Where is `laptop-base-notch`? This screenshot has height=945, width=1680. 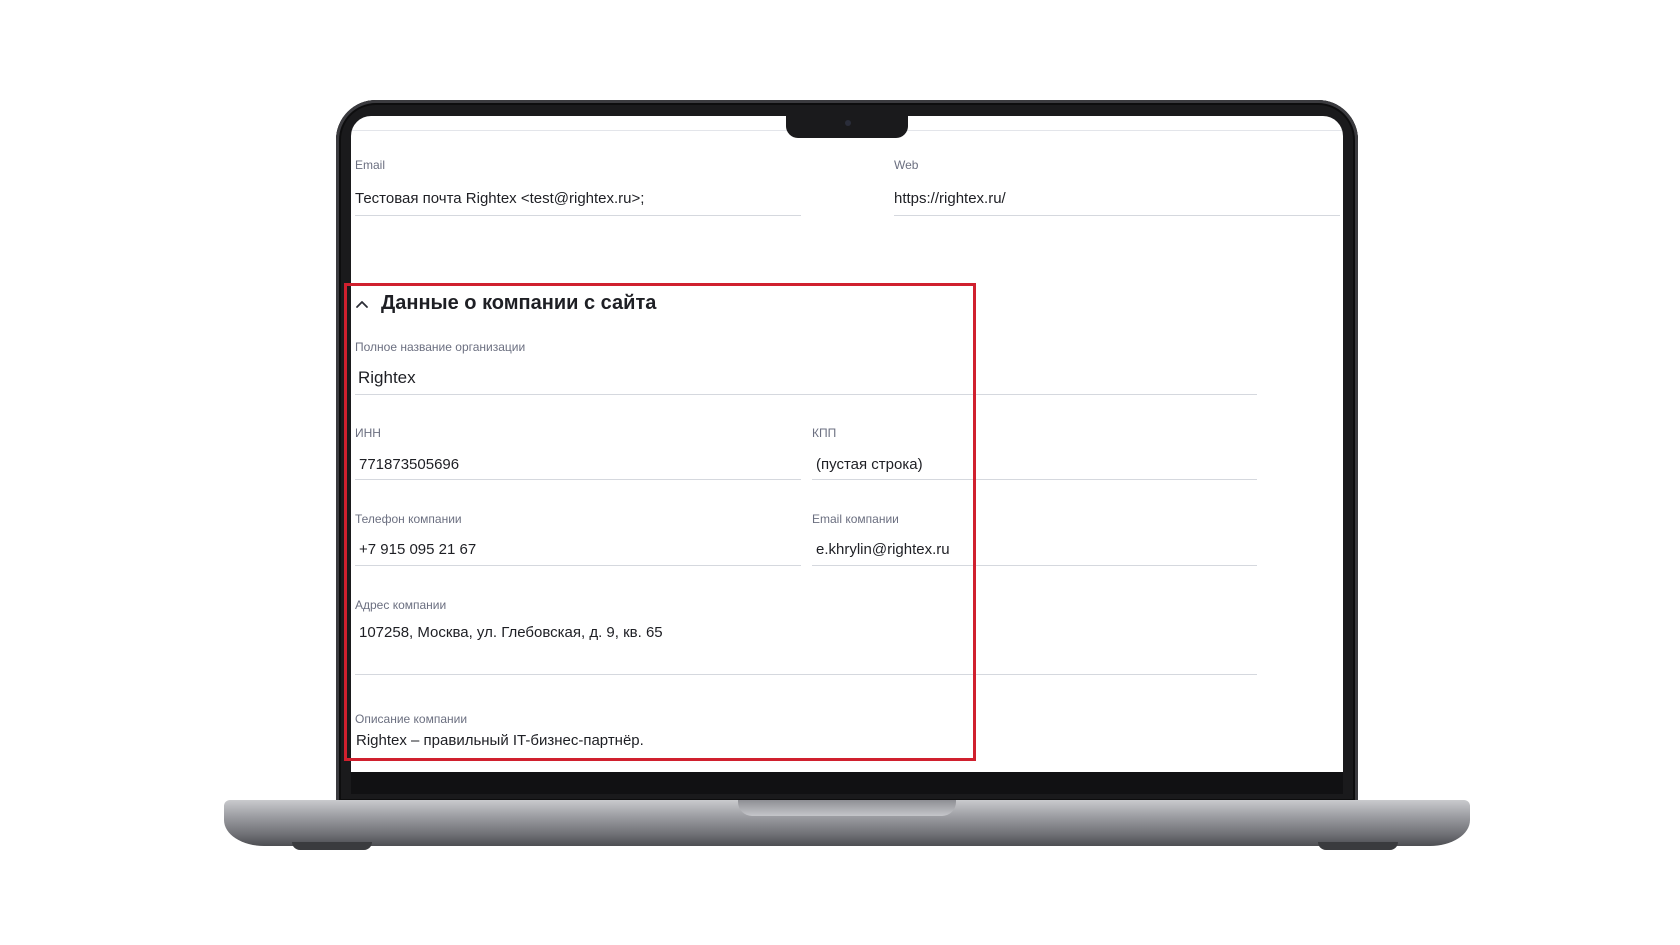 laptop-base-notch is located at coordinates (847, 808).